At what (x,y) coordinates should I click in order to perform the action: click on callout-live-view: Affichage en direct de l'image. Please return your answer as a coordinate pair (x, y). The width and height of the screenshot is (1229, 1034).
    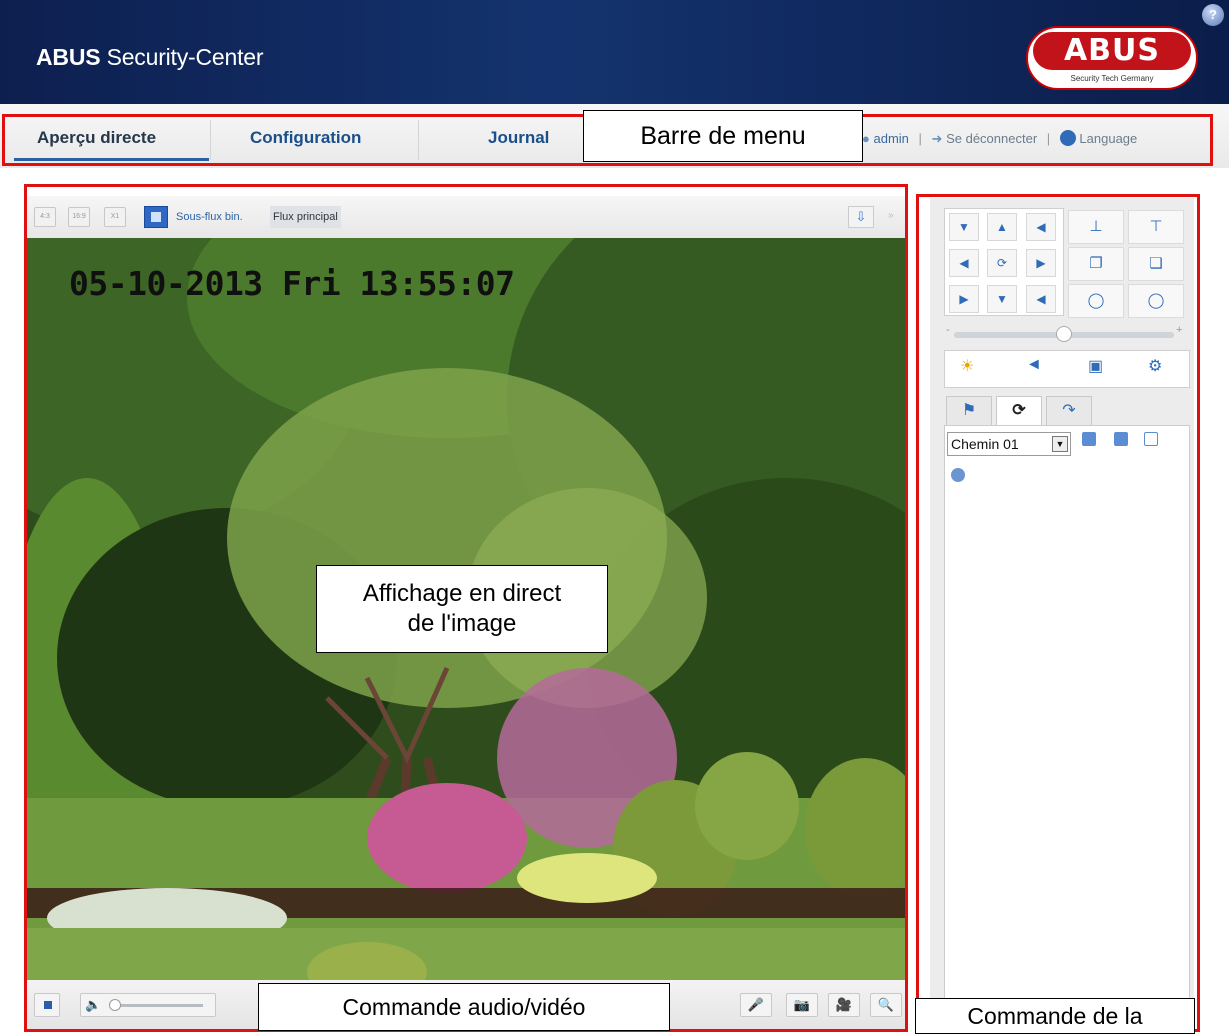
    Looking at the image, I should click on (462, 609).